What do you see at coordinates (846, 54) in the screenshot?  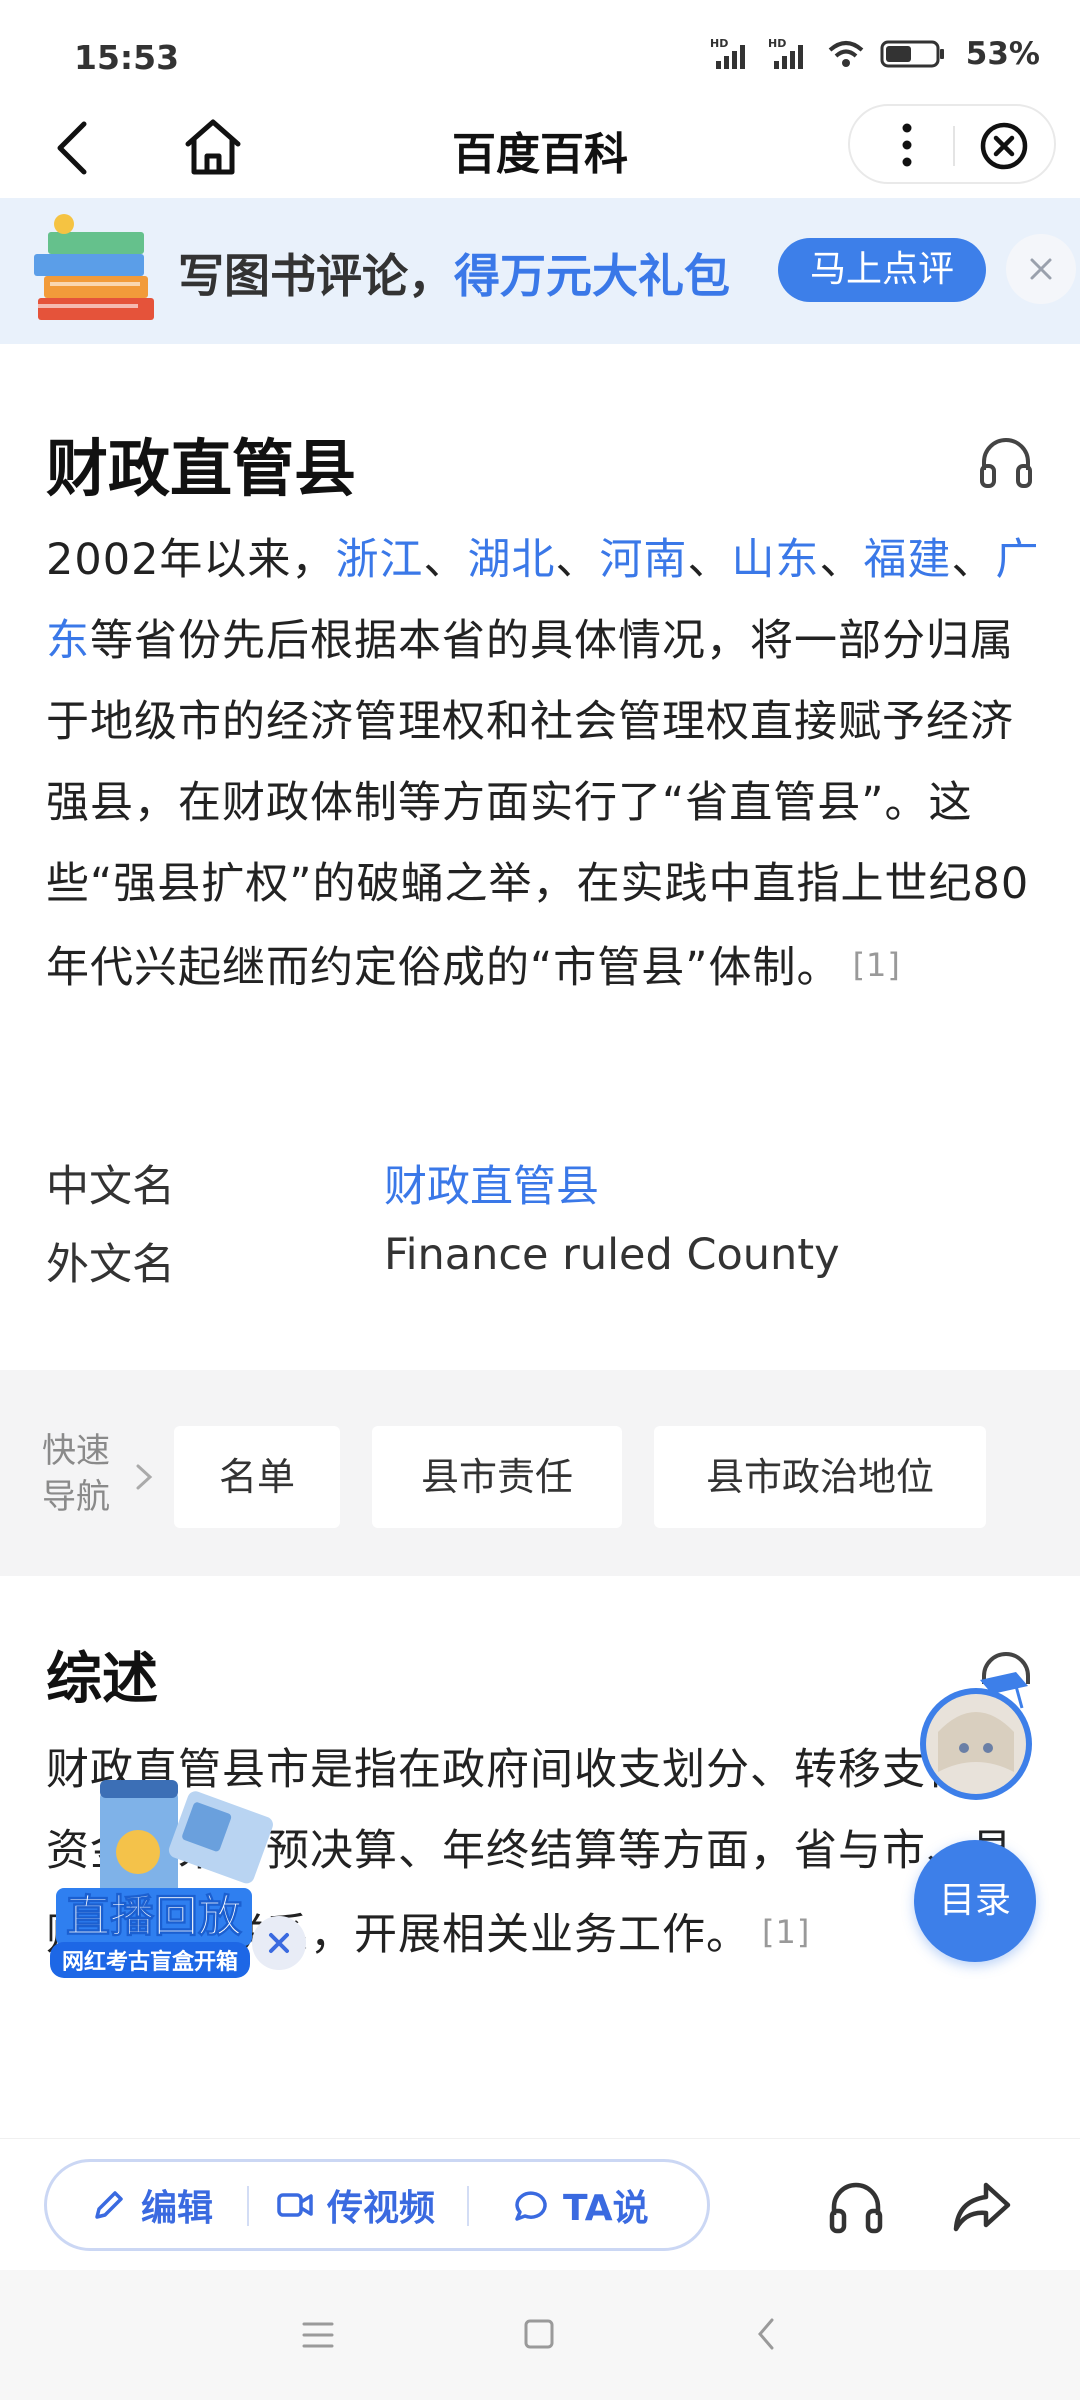 I see `wifi-icon` at bounding box center [846, 54].